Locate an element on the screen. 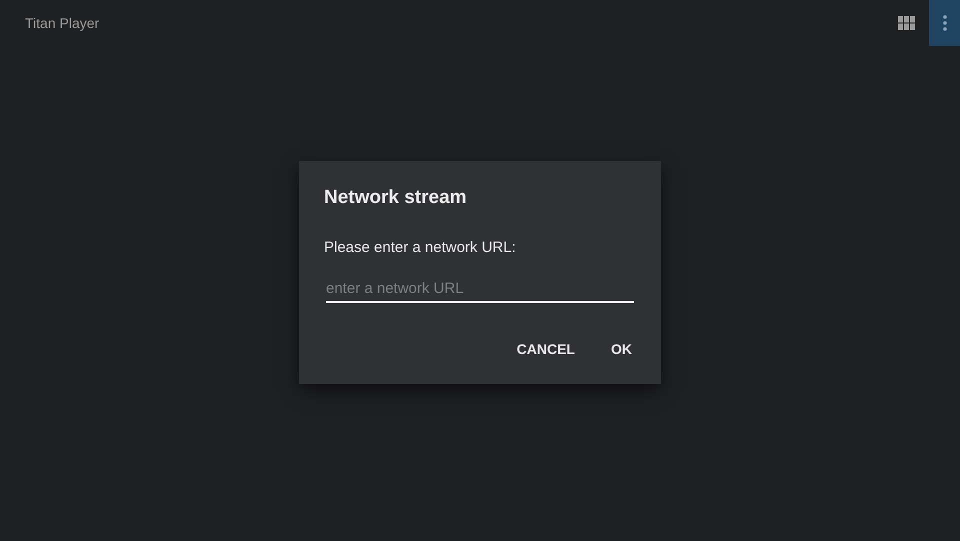 The image size is (960, 541). grid-view-icon is located at coordinates (907, 23).